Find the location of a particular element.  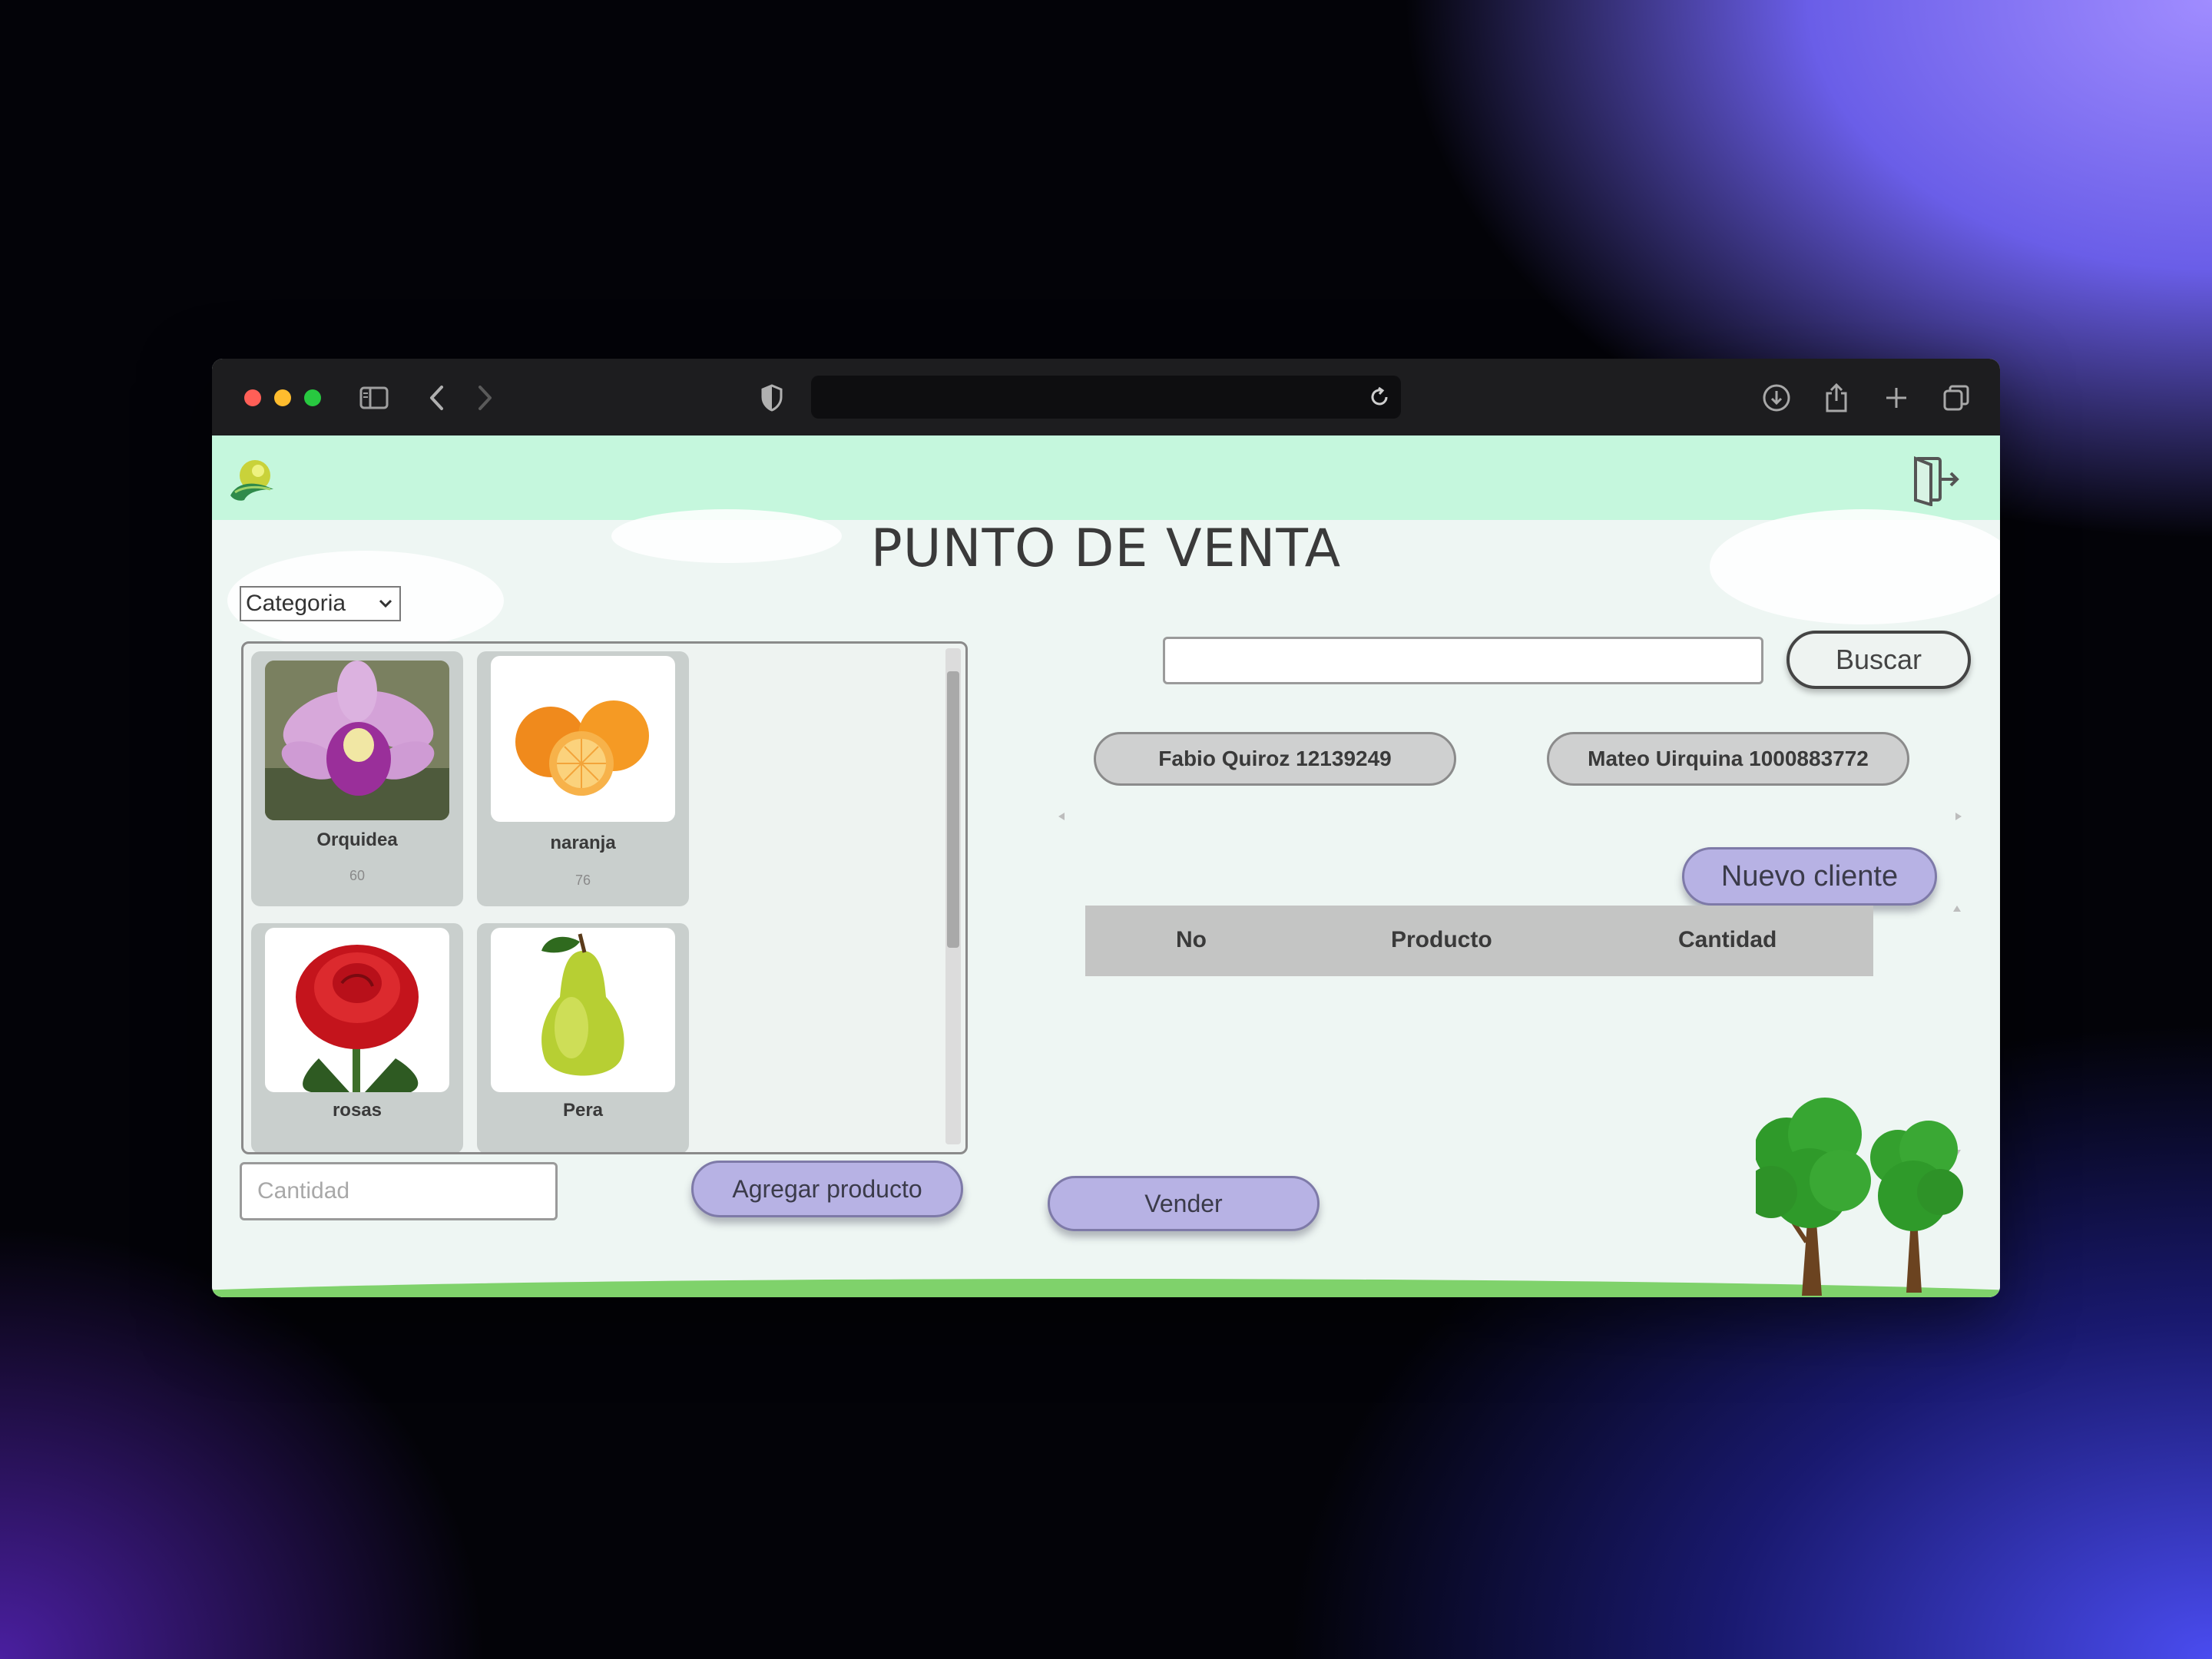

quantity-input: Cantidad is located at coordinates (399, 1191).